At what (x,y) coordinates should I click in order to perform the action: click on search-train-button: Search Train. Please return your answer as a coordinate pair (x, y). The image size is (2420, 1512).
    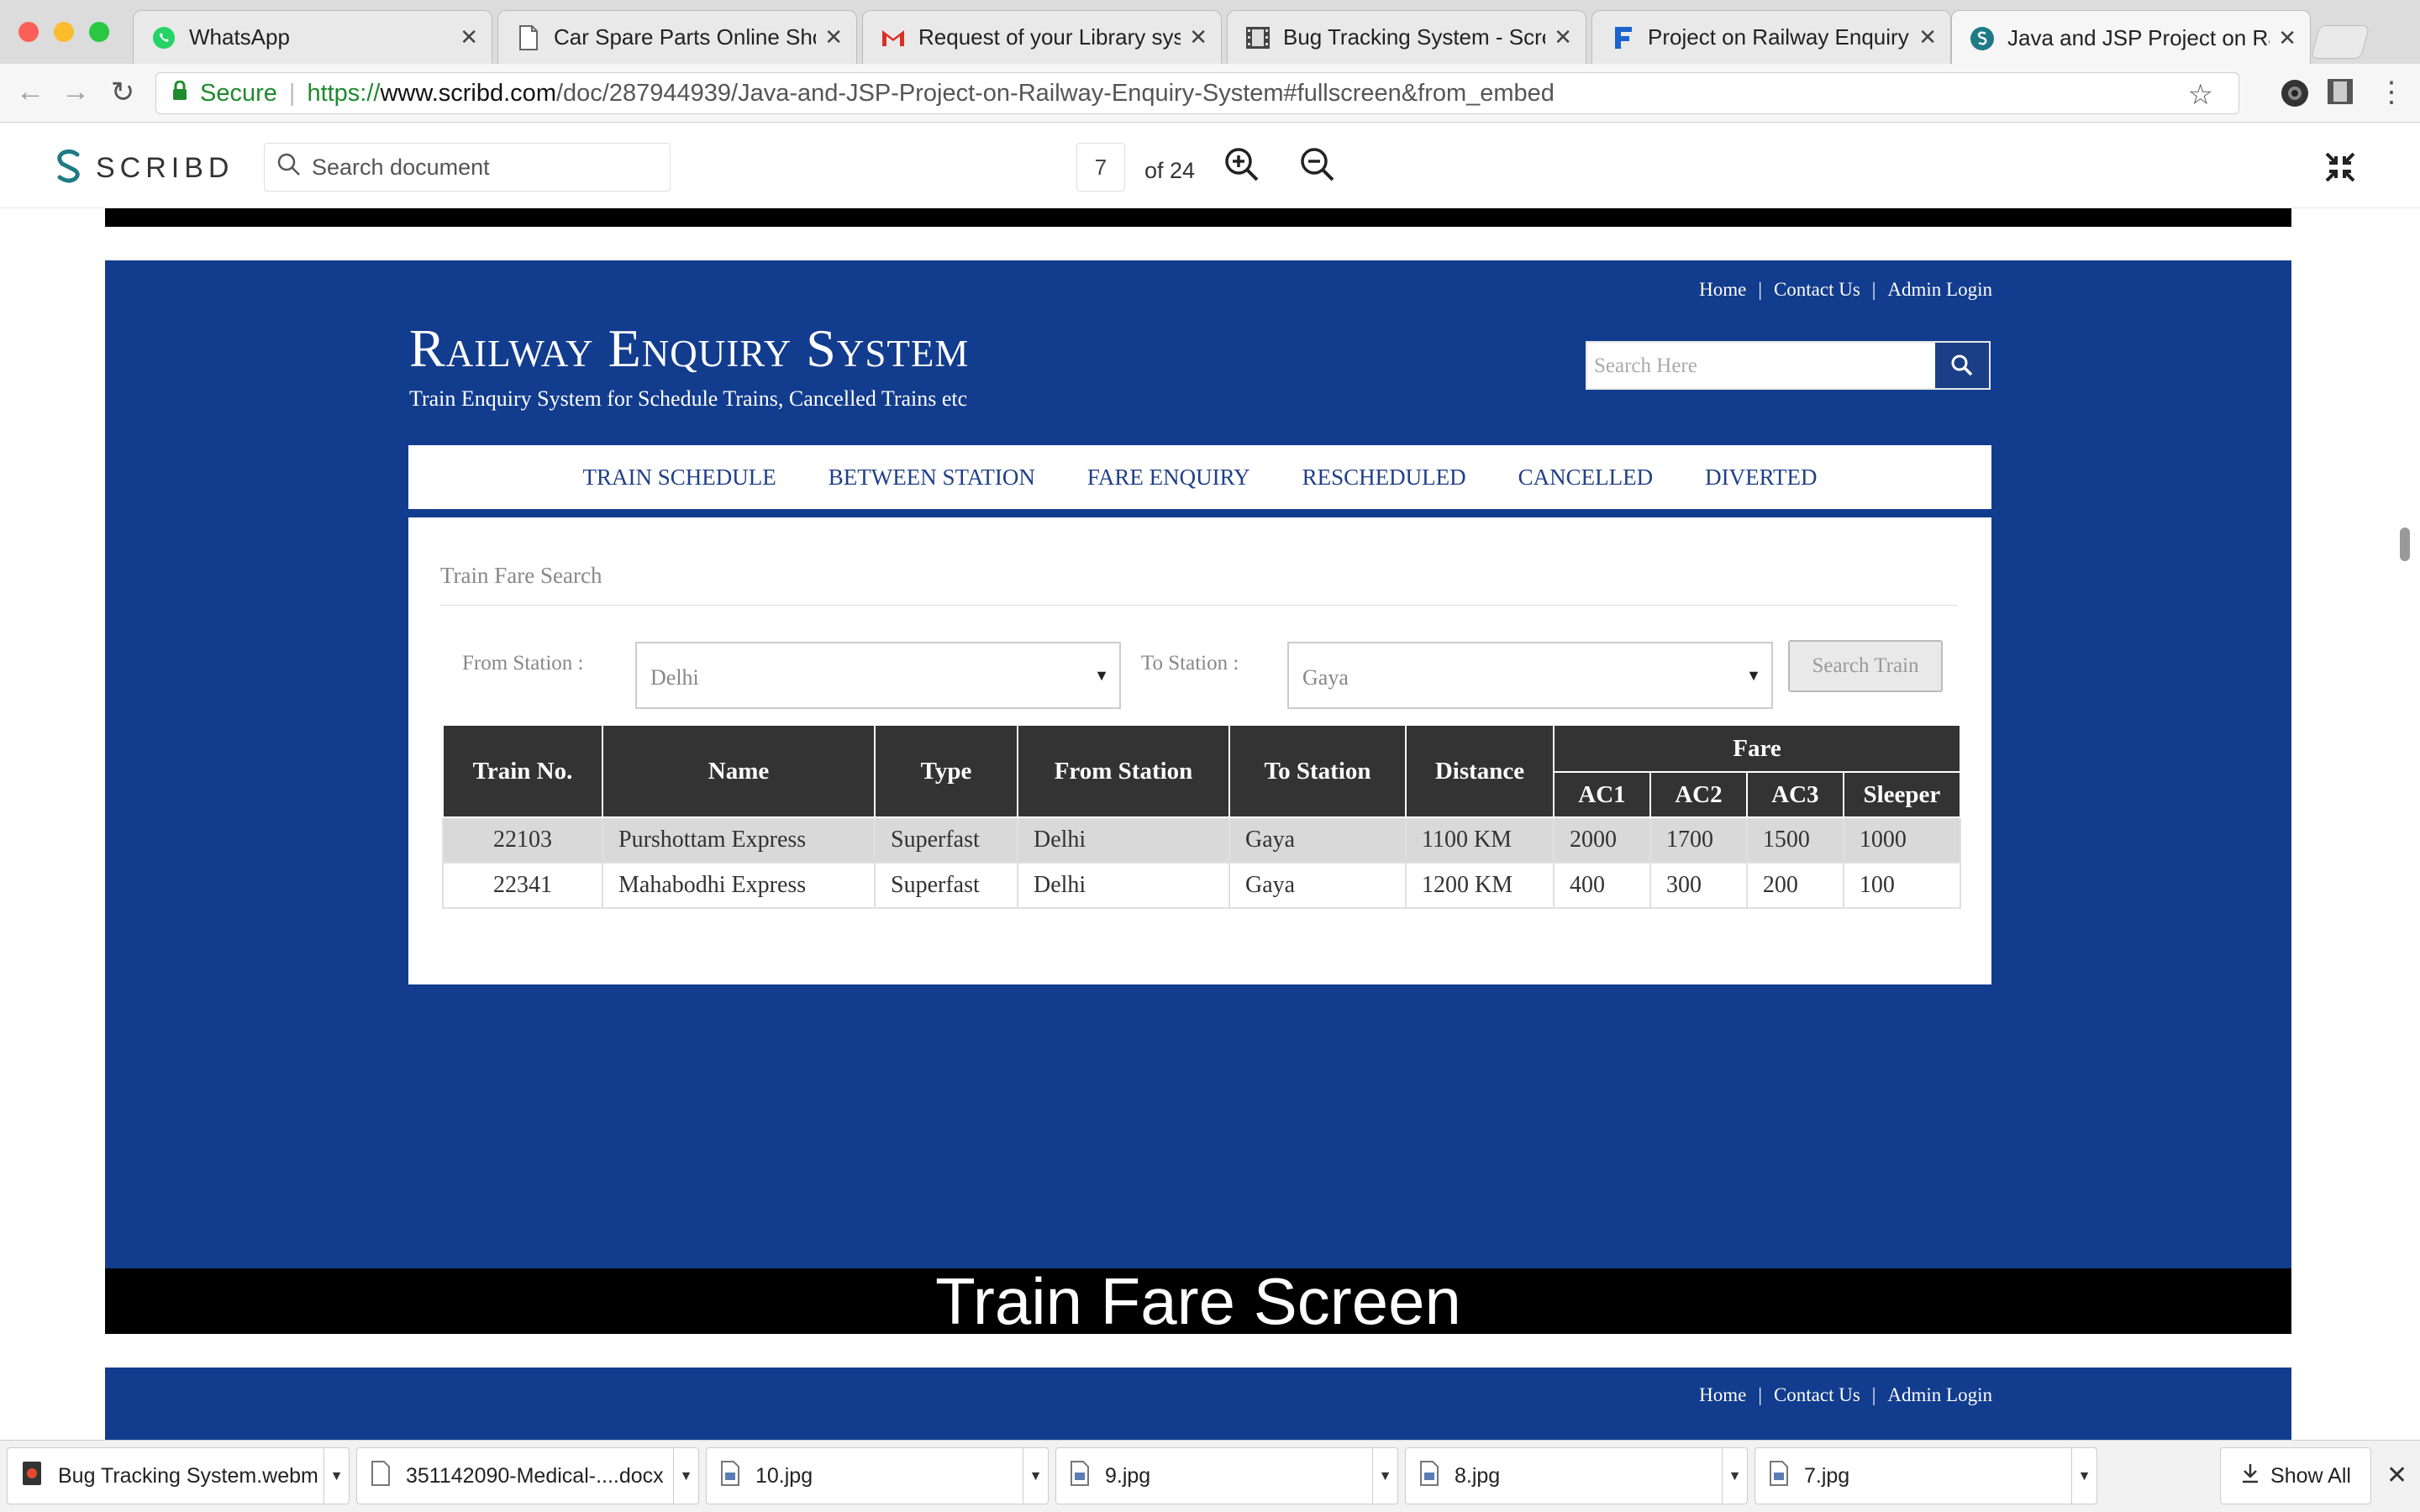
    Looking at the image, I should click on (1865, 666).